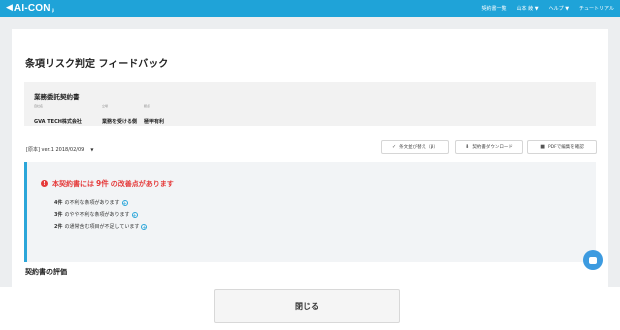 The image size is (620, 330). What do you see at coordinates (55, 150) in the screenshot?
I see `version-value: [原本] ver.1 2018/02/09` at bounding box center [55, 150].